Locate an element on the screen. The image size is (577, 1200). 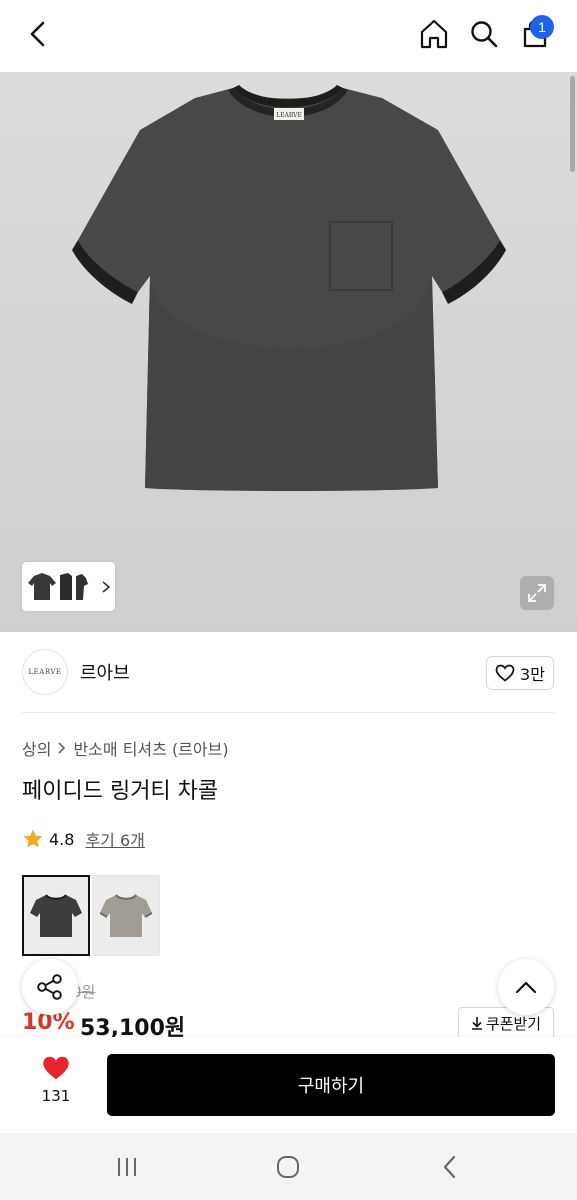
reviews-link: 후기 6개 is located at coordinates (114, 839).